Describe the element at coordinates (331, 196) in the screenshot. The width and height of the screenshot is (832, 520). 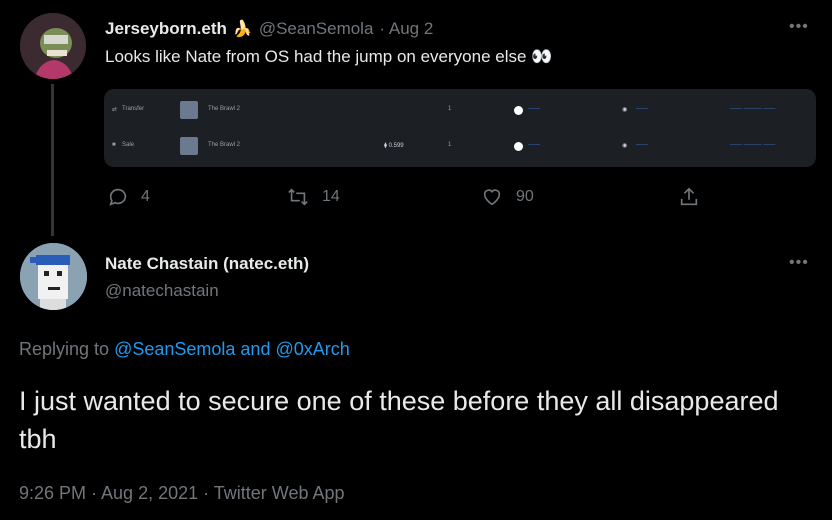
I see `retweet-count: 14` at that location.